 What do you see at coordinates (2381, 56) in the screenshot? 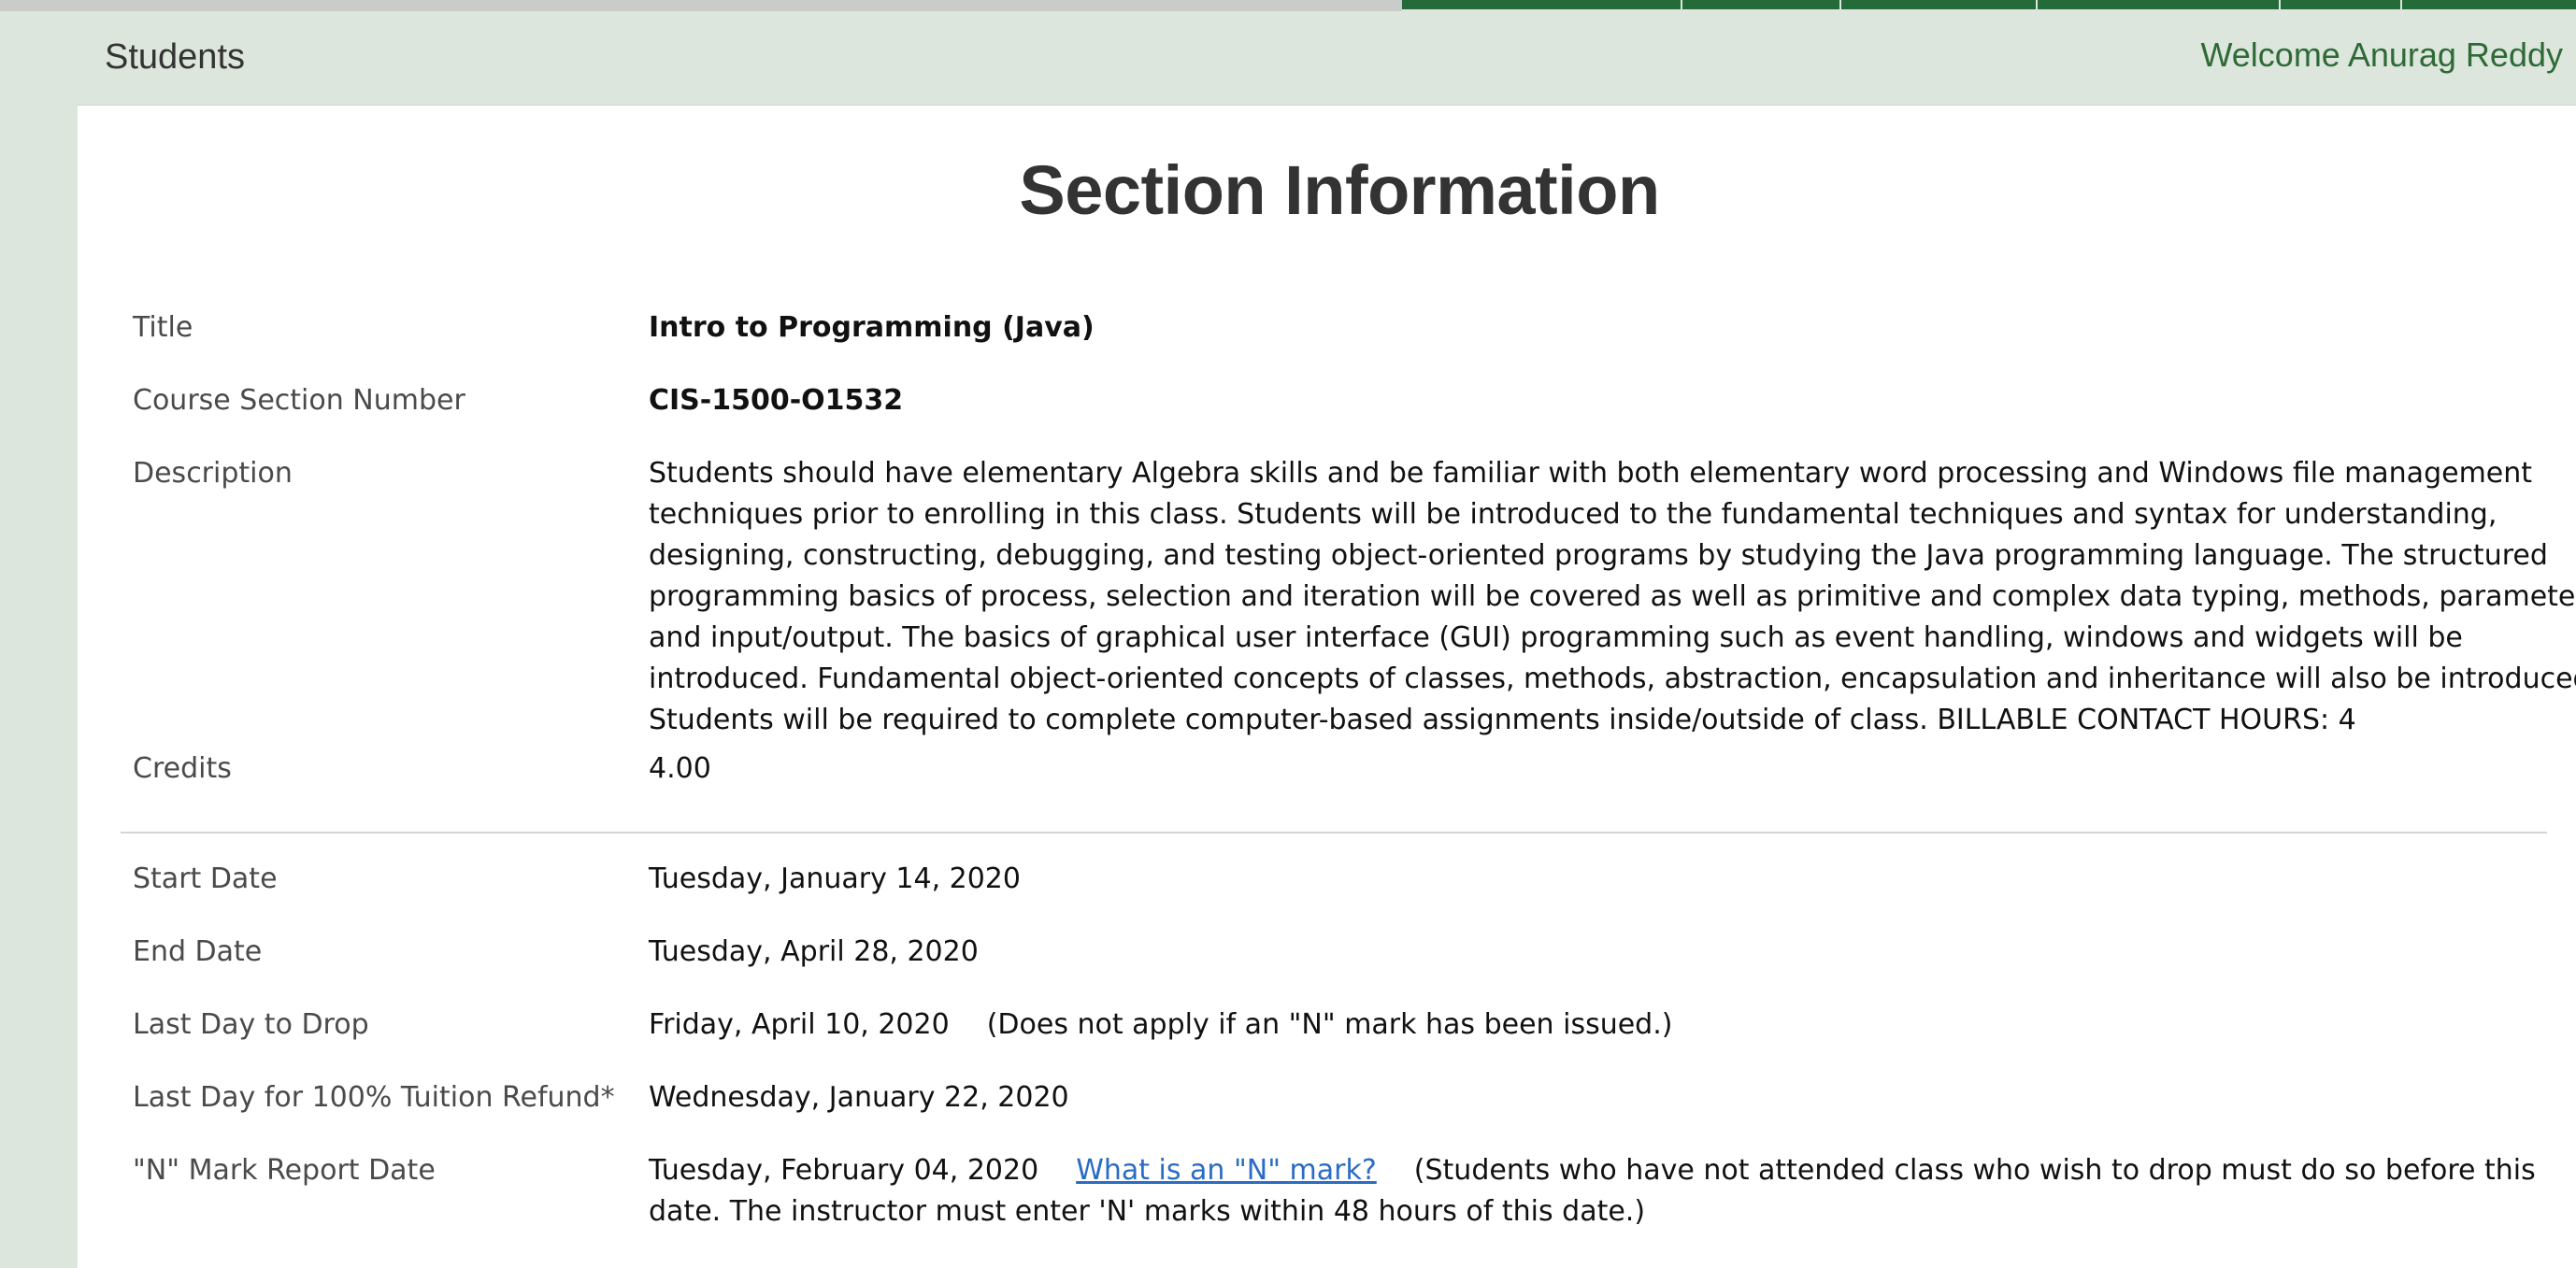
I see `welcome-user: Welcome Anurag Reddy` at bounding box center [2381, 56].